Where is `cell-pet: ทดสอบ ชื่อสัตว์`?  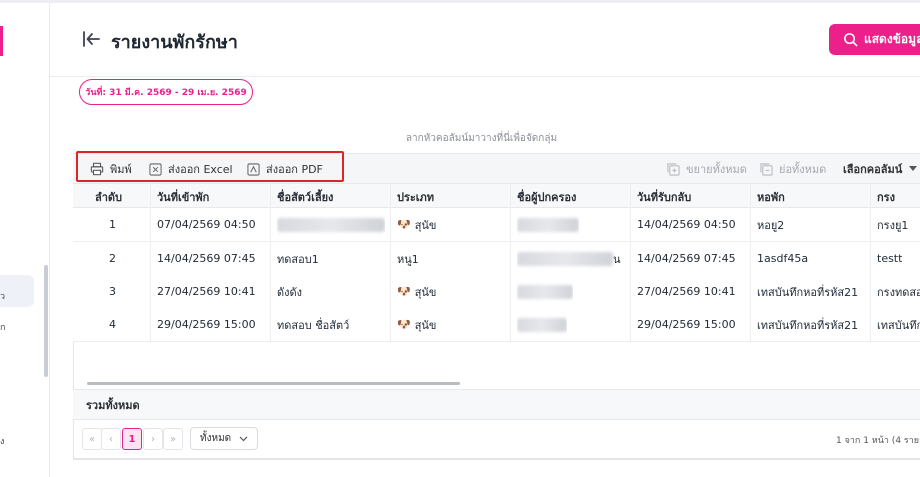
cell-pet: ทดสอบ ชื่อสัตว์ is located at coordinates (313, 325).